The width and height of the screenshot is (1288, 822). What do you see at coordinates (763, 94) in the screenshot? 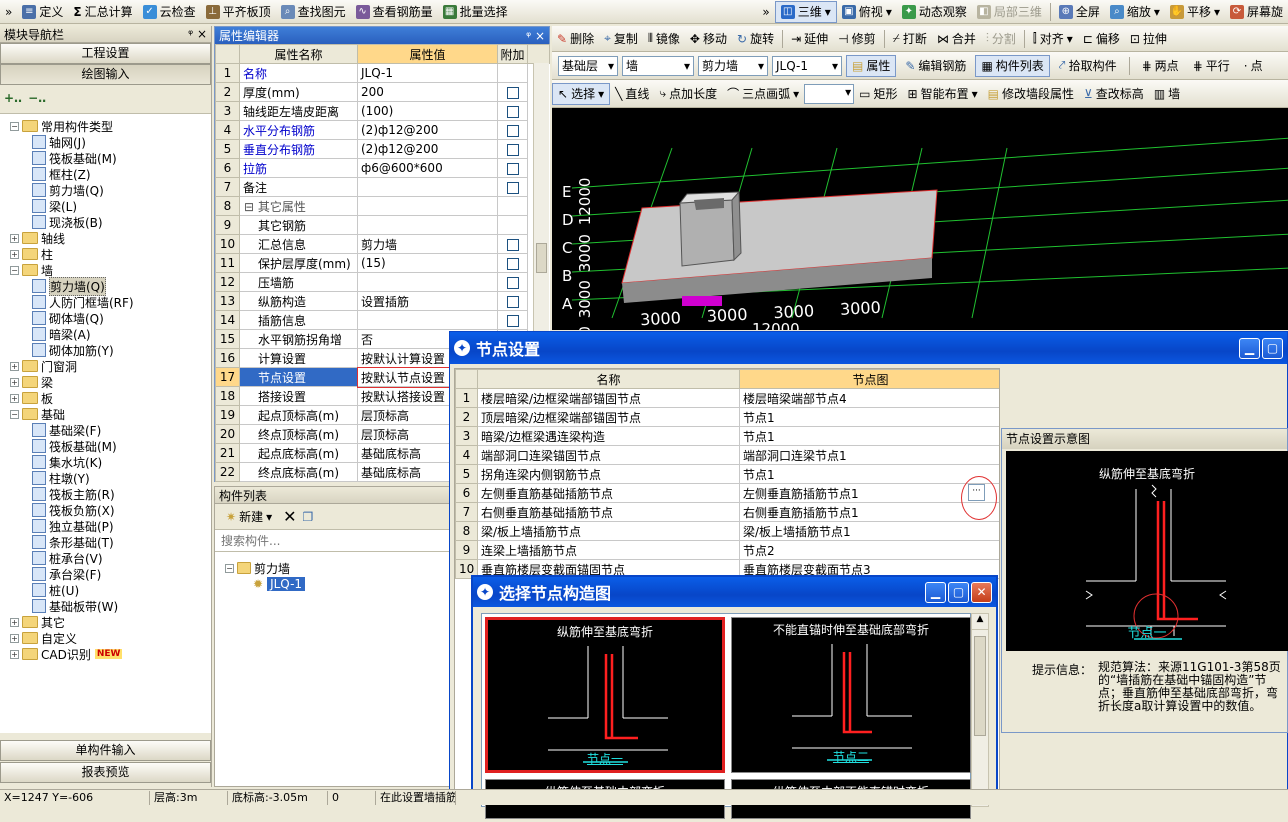
I see `three-point-arc-button: ⌒ 三点画弧 ▾` at bounding box center [763, 94].